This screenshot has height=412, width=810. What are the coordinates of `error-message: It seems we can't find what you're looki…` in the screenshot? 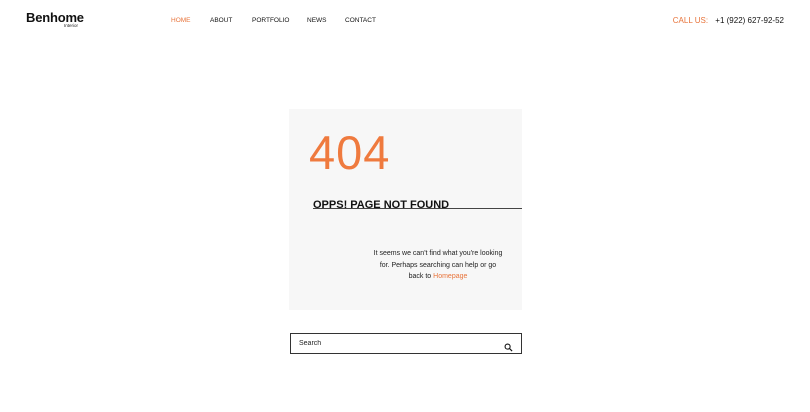 It's located at (438, 265).